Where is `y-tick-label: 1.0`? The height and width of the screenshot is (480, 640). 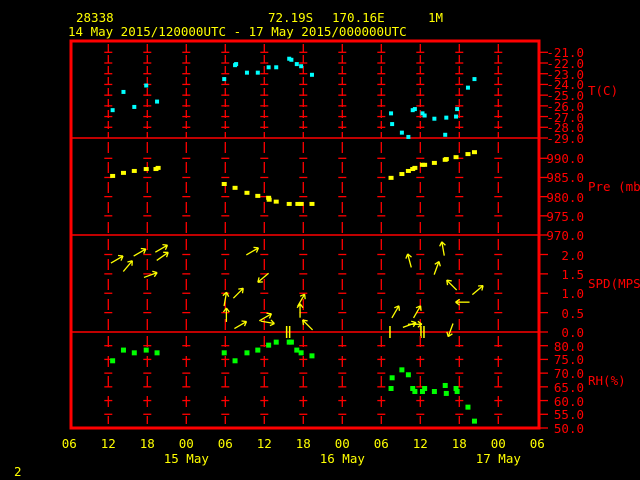
y-tick-label: 1.0 is located at coordinates (572, 294).